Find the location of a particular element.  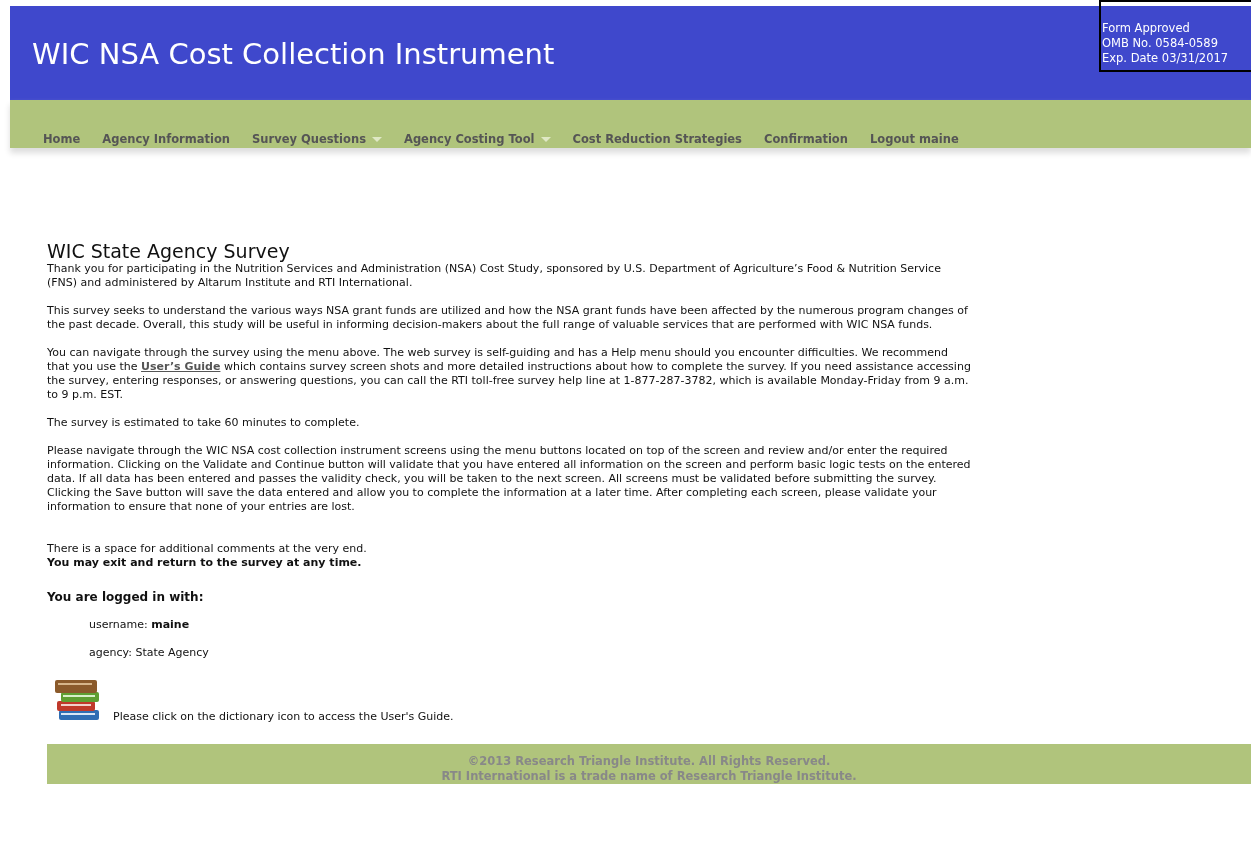

approval-text: Exp. Date 03/31/2017 is located at coordinates (1166, 58).